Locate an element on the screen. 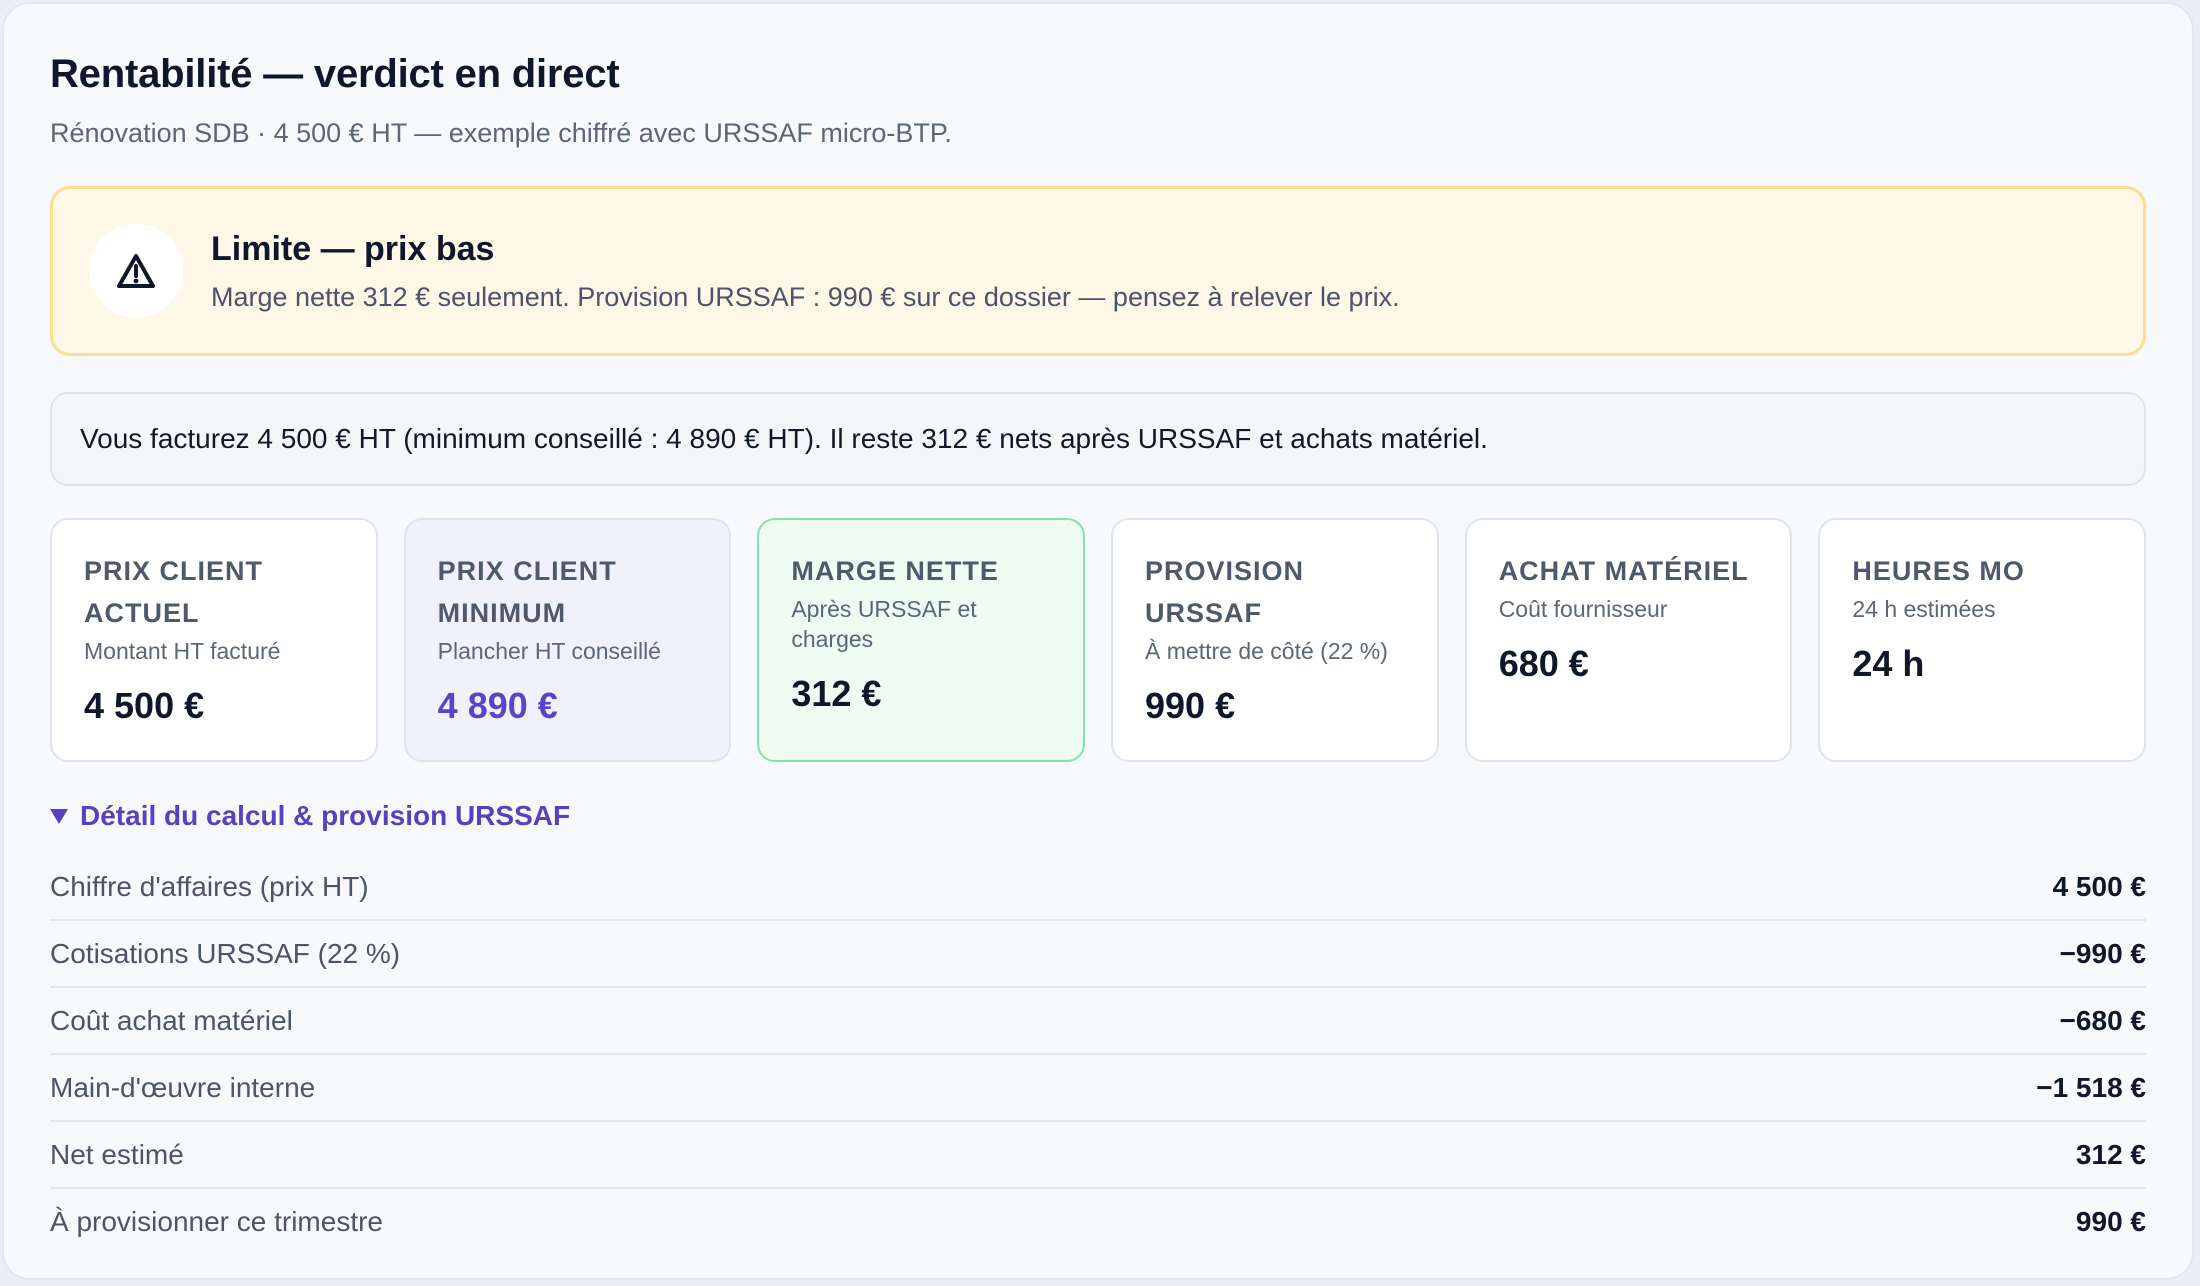 The height and width of the screenshot is (1286, 2200). table-row: Coût achat matériel −680 € is located at coordinates (1098, 1021).